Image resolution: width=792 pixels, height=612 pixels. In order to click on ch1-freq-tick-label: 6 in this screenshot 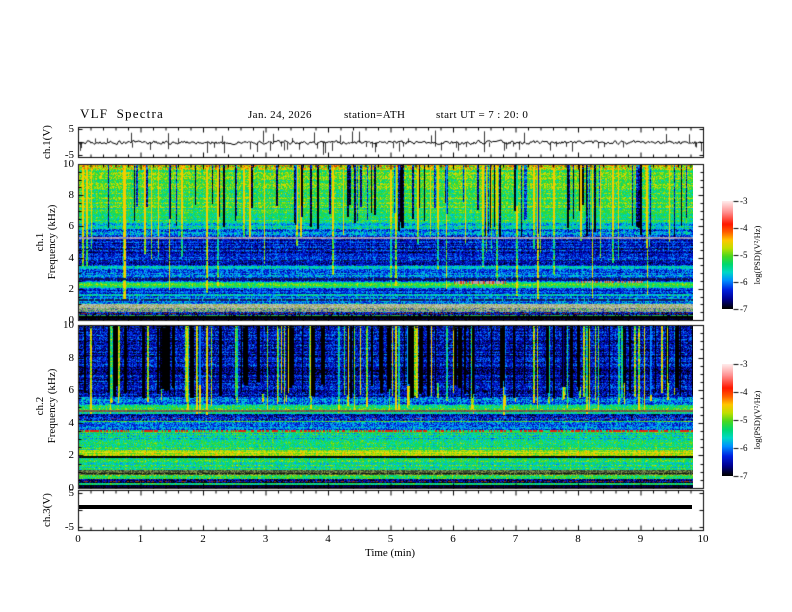, I will do `click(71, 226)`.